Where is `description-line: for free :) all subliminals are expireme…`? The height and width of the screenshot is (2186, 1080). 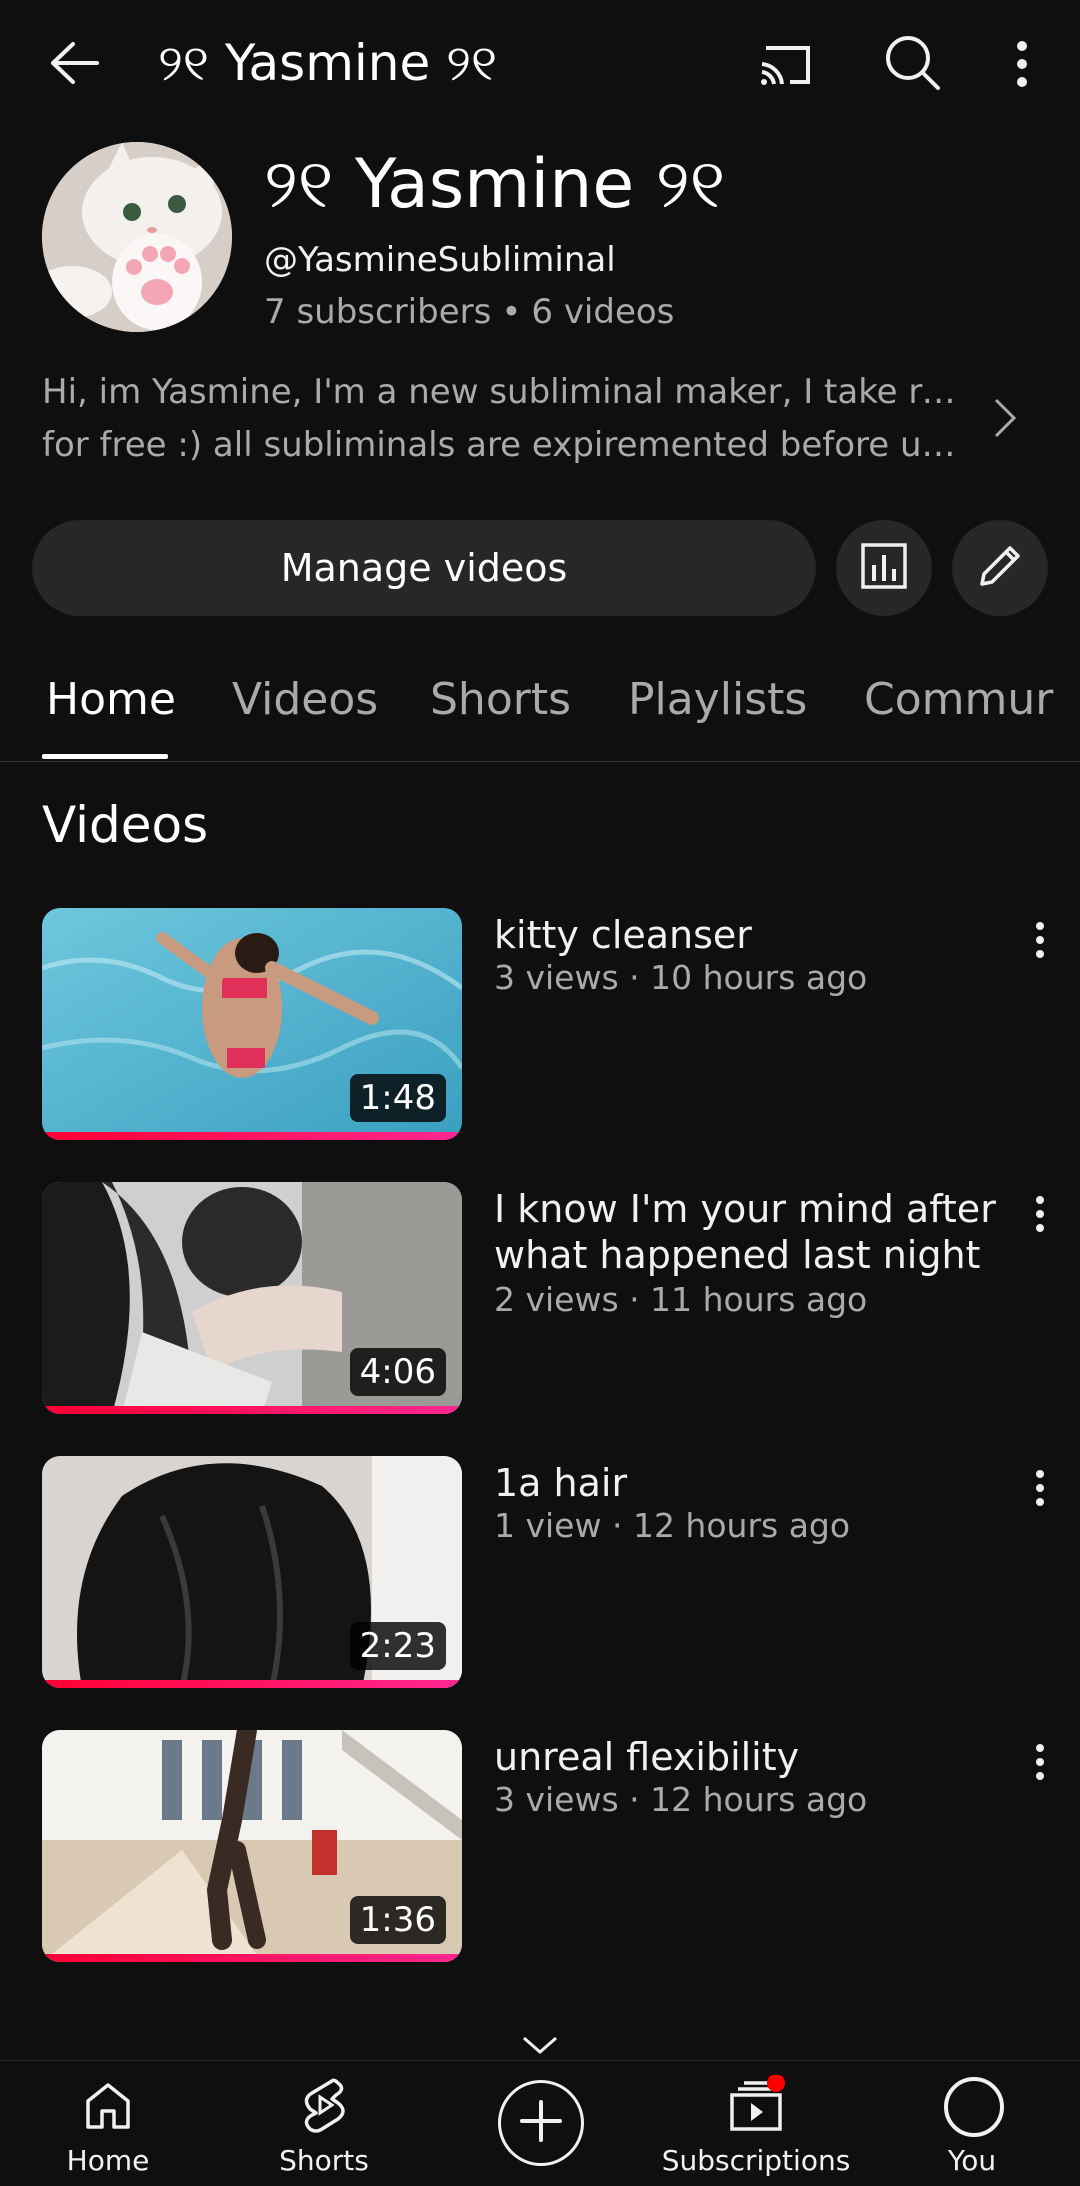 description-line: for free :) all subliminals are expireme… is located at coordinates (507, 445).